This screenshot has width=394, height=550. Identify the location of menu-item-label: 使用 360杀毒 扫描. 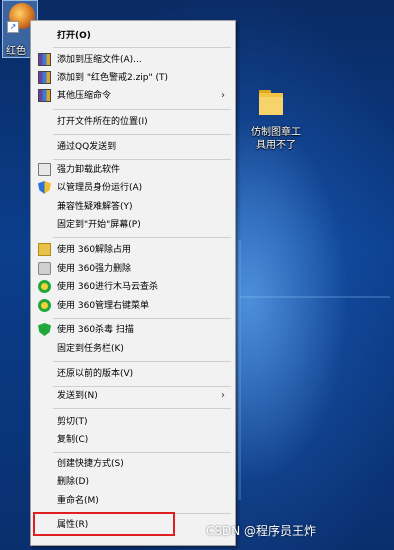
(95, 330).